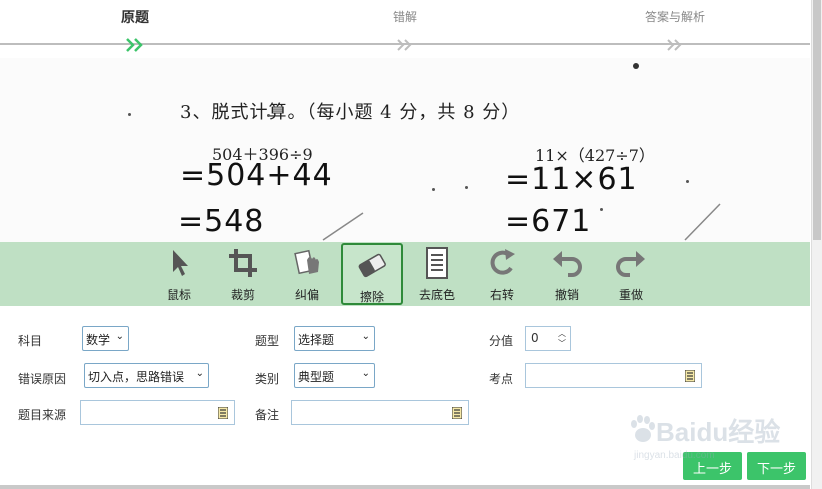 The image size is (822, 489). I want to click on handwritten-step: =548, so click(221, 221).